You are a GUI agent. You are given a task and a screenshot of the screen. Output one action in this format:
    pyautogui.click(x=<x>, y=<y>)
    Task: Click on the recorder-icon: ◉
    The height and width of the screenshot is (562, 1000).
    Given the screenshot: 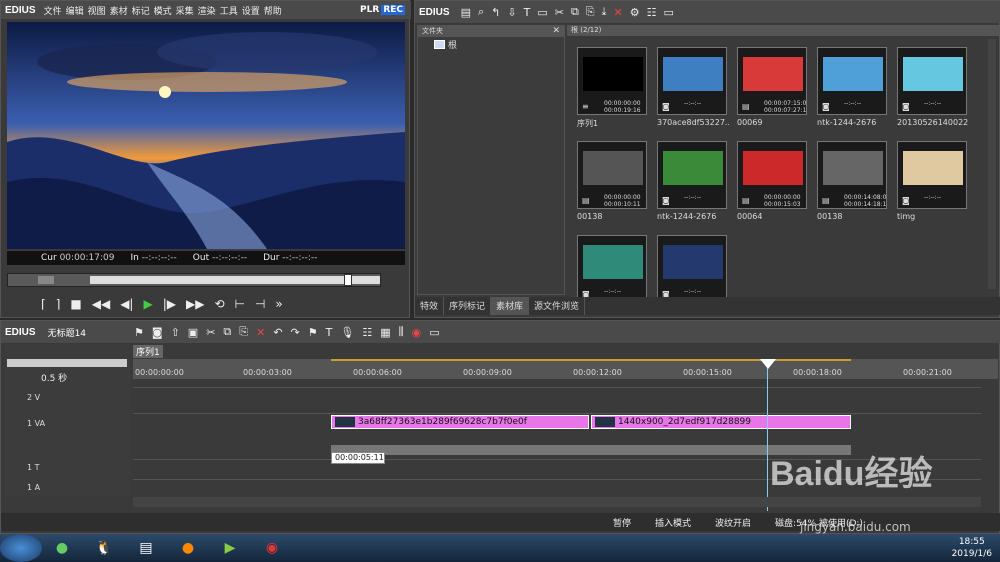 What is the action you would take?
    pyautogui.click(x=272, y=548)
    